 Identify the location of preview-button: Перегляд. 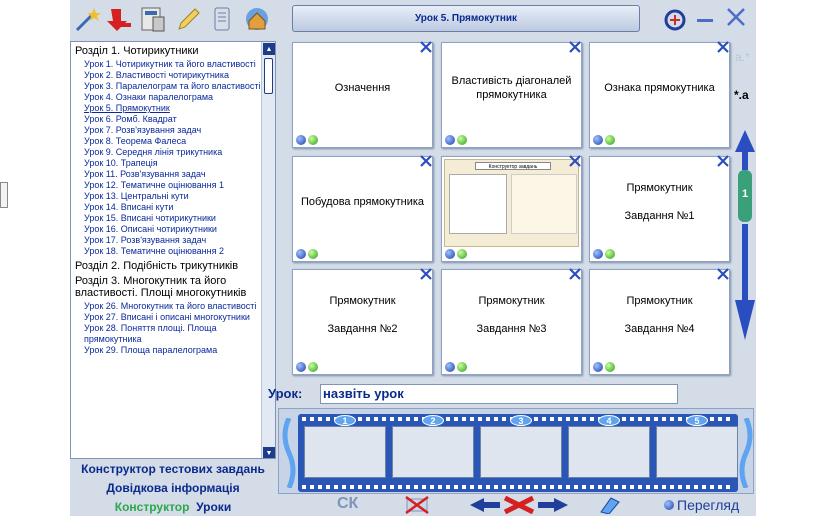
(701, 505).